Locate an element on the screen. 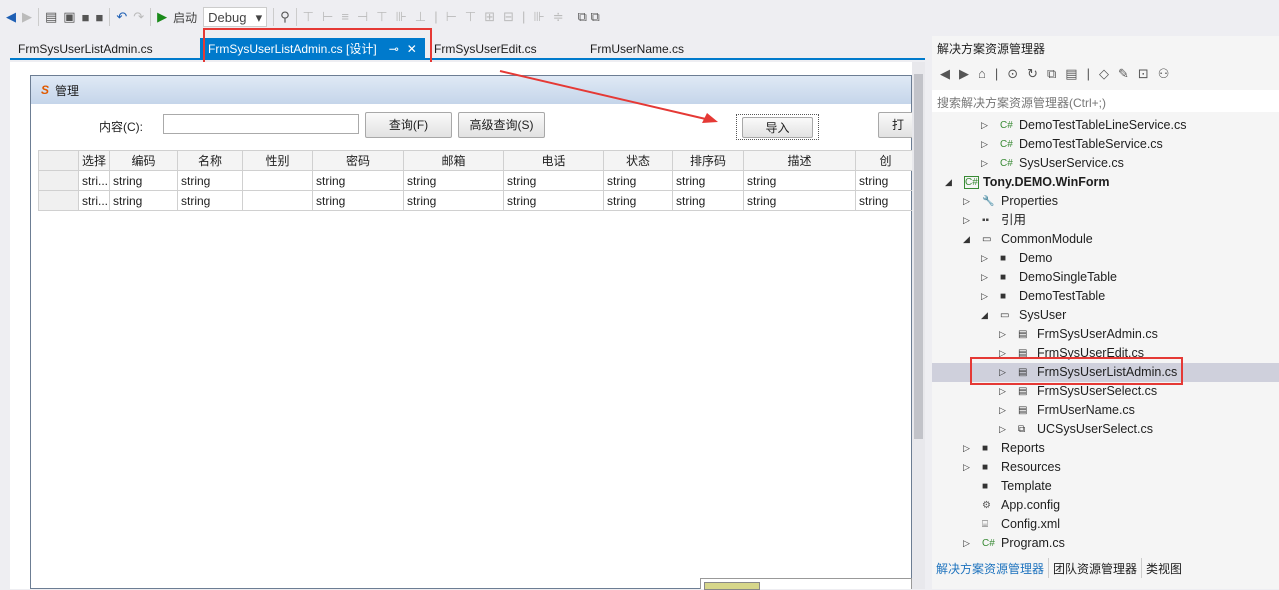 The width and height of the screenshot is (1279, 590). tree-item-label: 引用 is located at coordinates (1014, 220).